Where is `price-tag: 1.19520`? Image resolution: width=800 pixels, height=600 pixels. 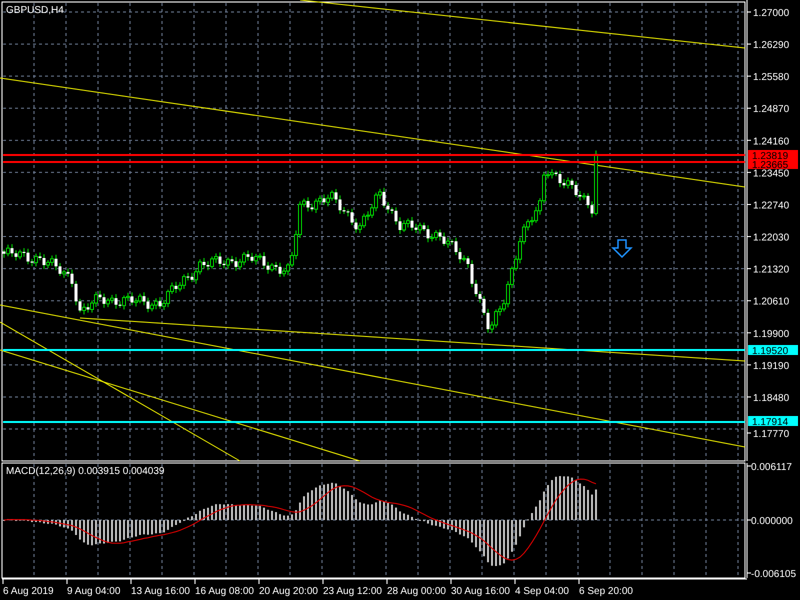 price-tag: 1.19520 is located at coordinates (773, 351).